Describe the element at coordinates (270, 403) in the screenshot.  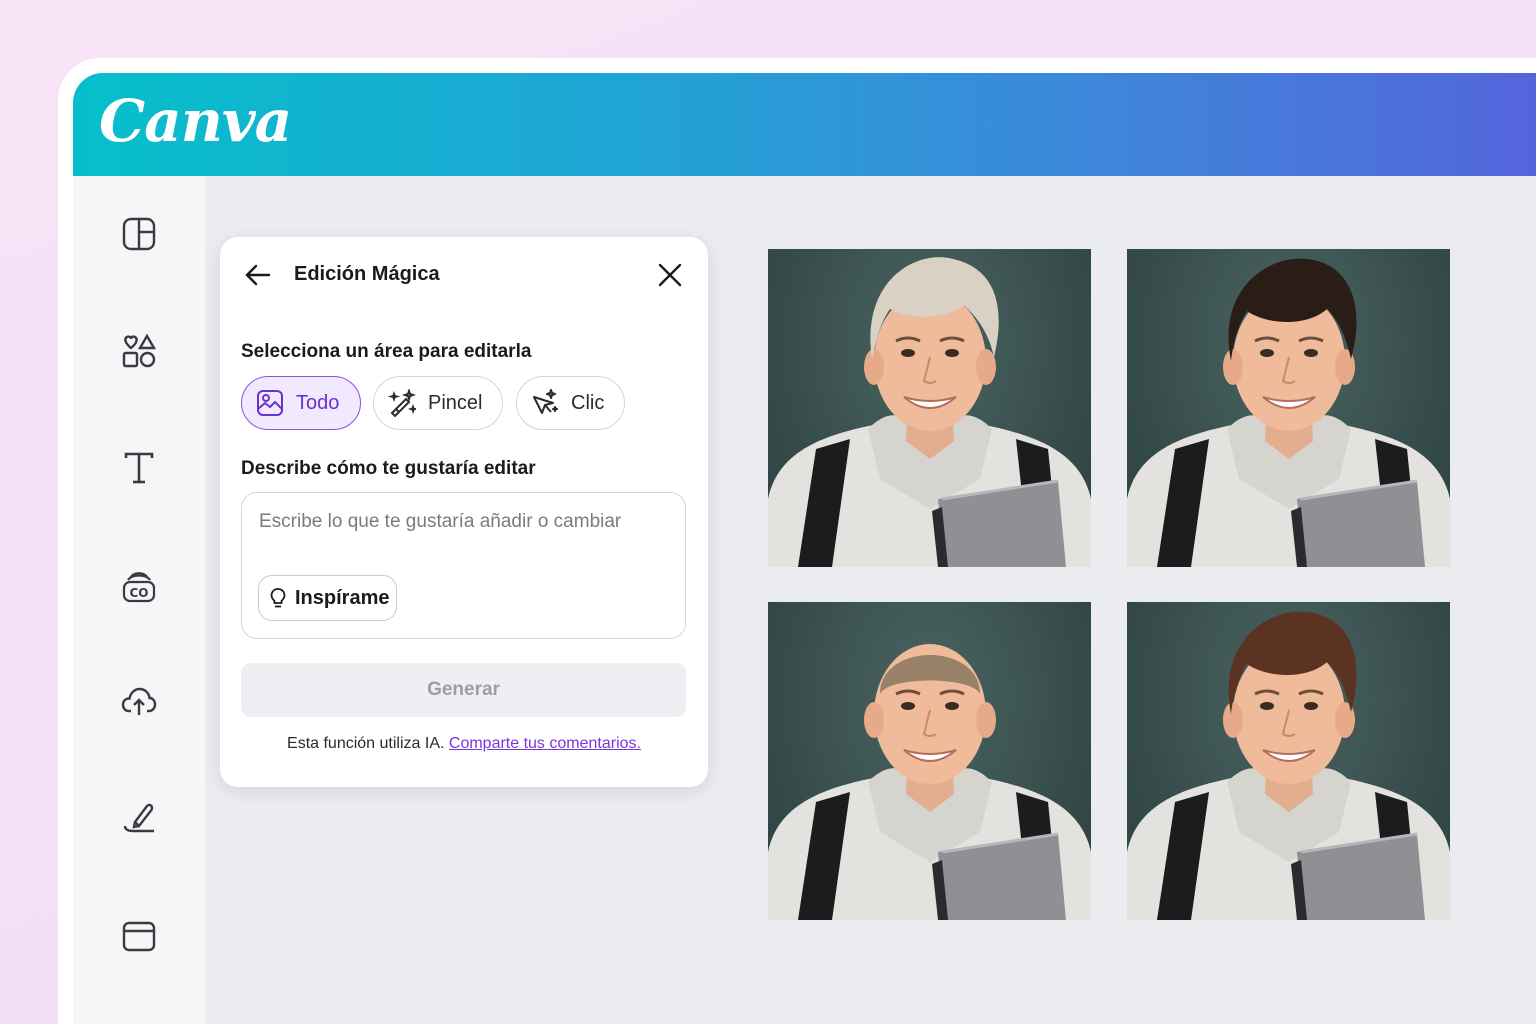
I see `image-icon` at that location.